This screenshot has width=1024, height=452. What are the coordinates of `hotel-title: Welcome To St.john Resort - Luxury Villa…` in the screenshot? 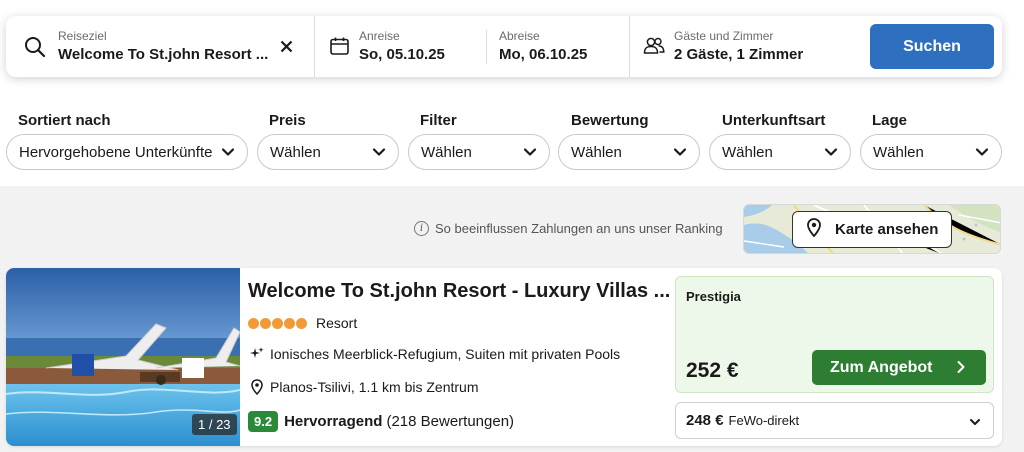 It's located at (459, 291).